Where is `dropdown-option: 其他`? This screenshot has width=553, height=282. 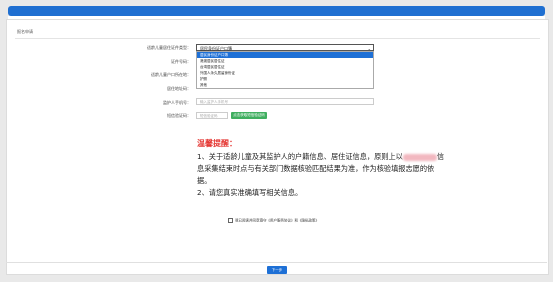
dropdown-option: 其他 is located at coordinates (285, 85).